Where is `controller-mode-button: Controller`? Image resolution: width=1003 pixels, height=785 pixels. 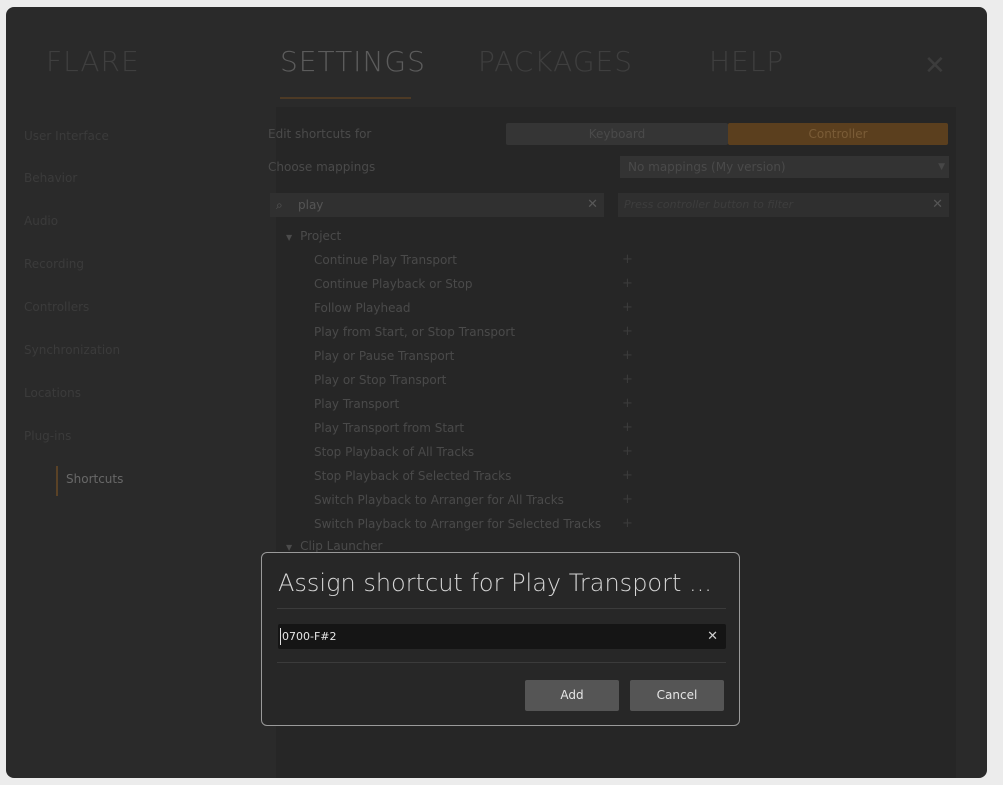
controller-mode-button: Controller is located at coordinates (838, 134).